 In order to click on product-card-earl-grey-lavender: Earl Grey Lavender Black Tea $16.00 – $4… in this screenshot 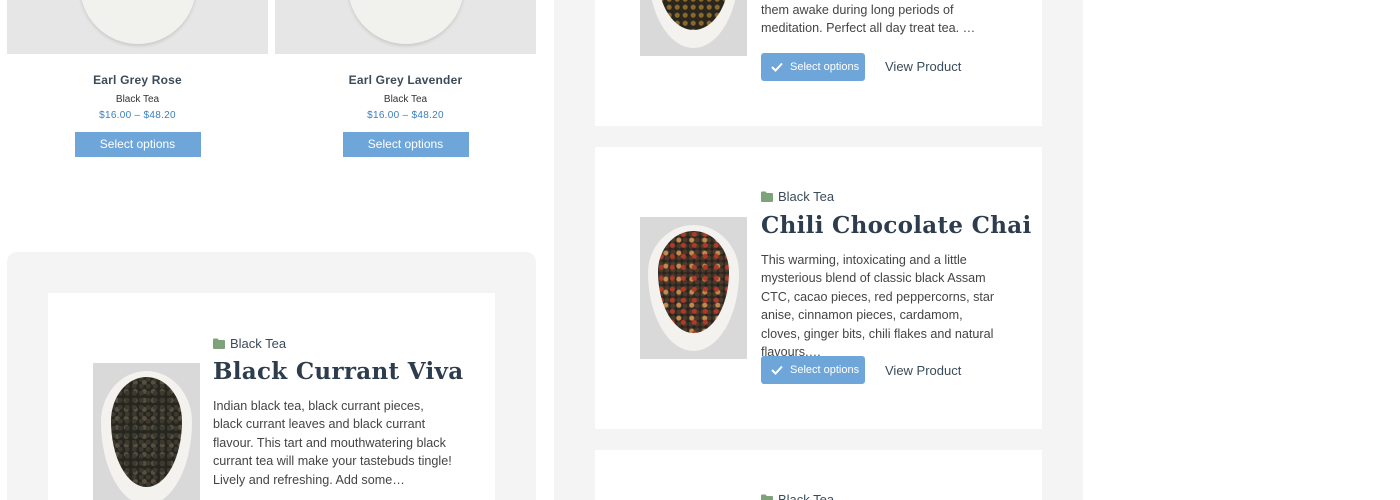, I will do `click(405, 78)`.